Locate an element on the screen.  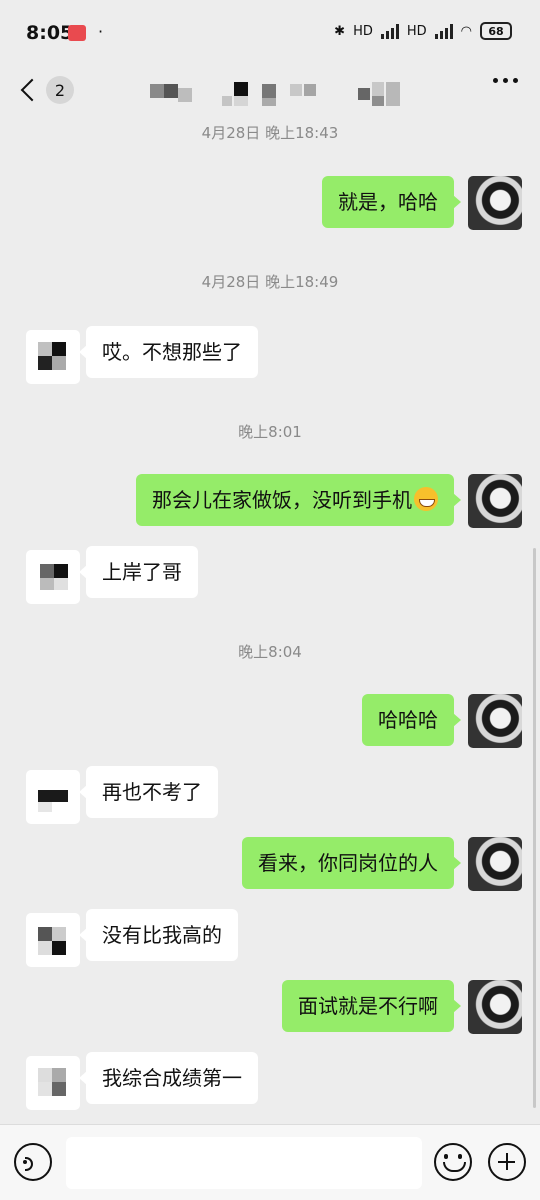
sent-message-text: 那会儿在家做饭，没听到手机 is located at coordinates (282, 500).